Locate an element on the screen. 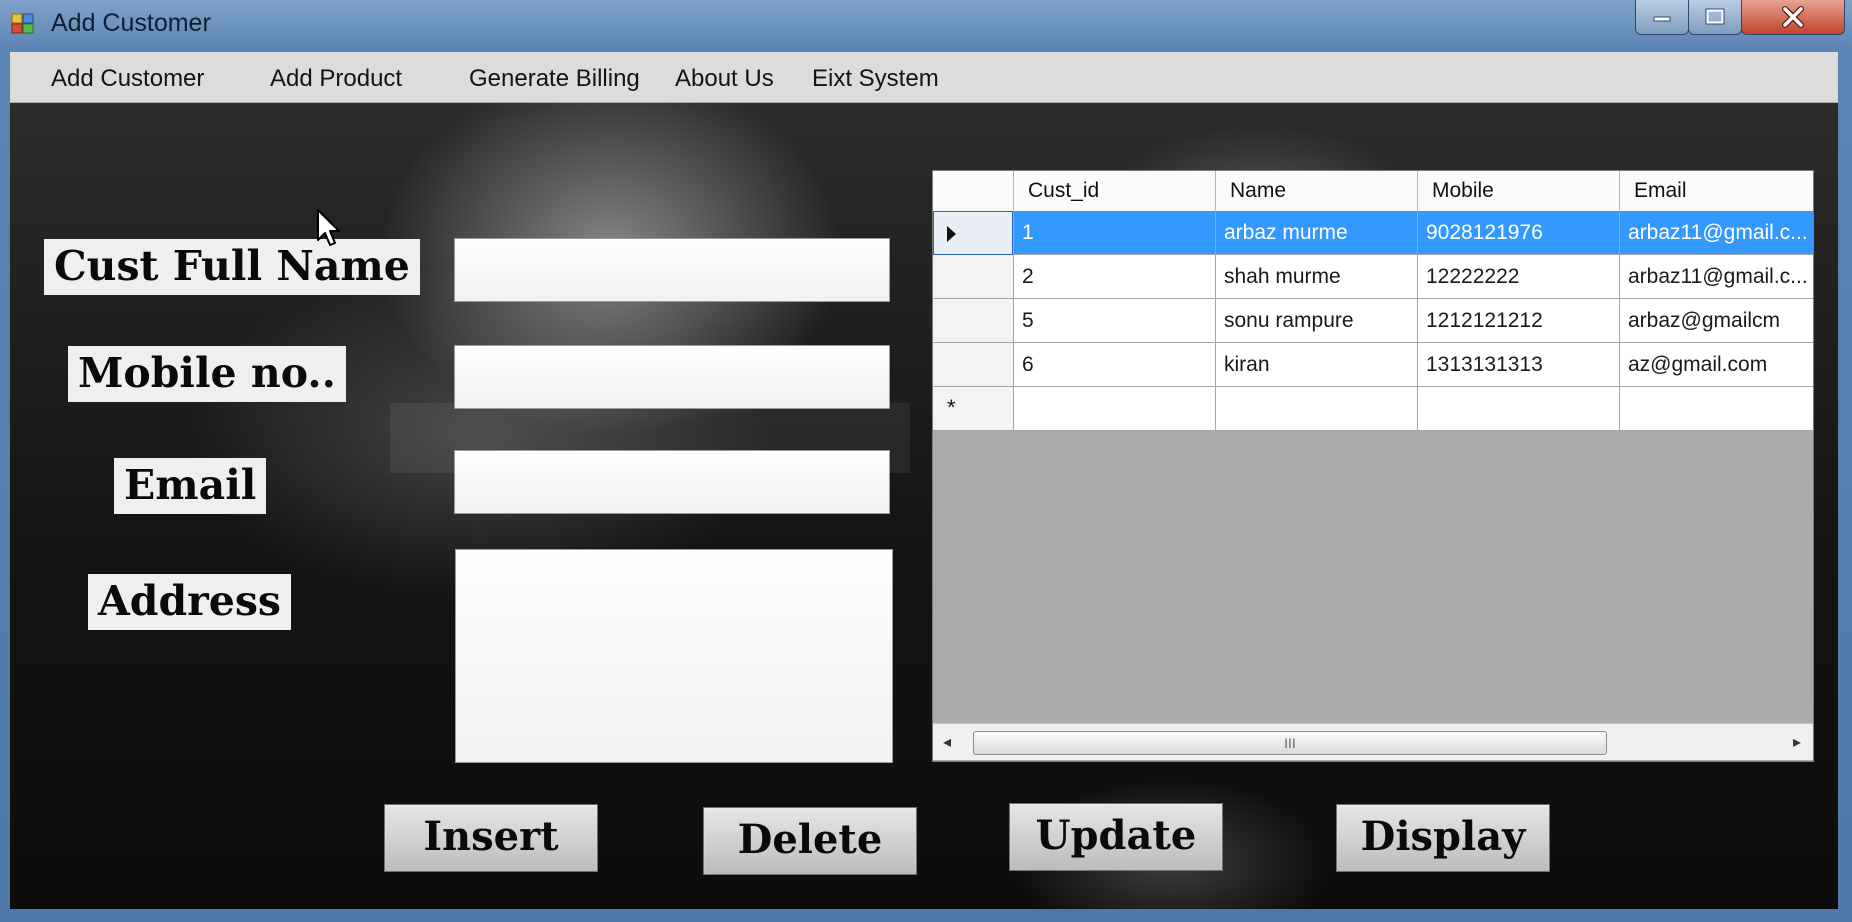  menu-item-about-us: About Us is located at coordinates (724, 79).